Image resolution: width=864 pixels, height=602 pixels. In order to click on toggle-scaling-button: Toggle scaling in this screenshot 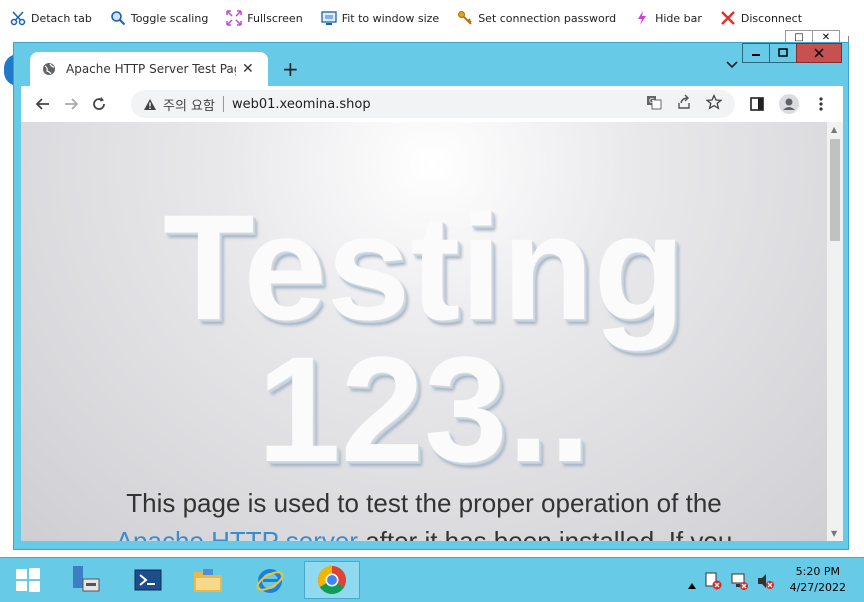, I will do `click(159, 18)`.